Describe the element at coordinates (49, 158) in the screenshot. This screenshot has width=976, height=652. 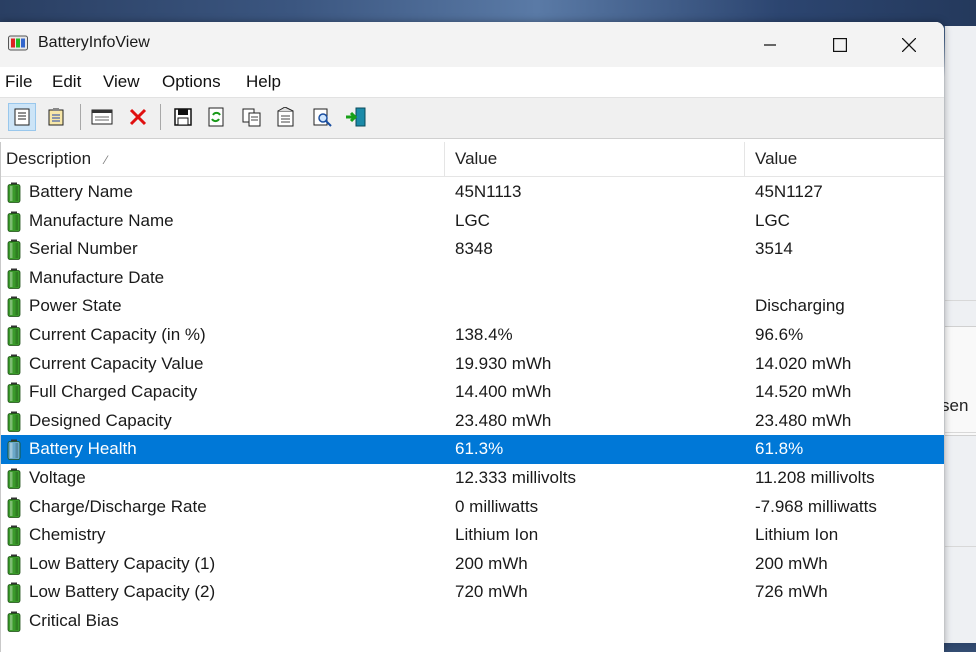
I see `column-header-label: Description` at that location.